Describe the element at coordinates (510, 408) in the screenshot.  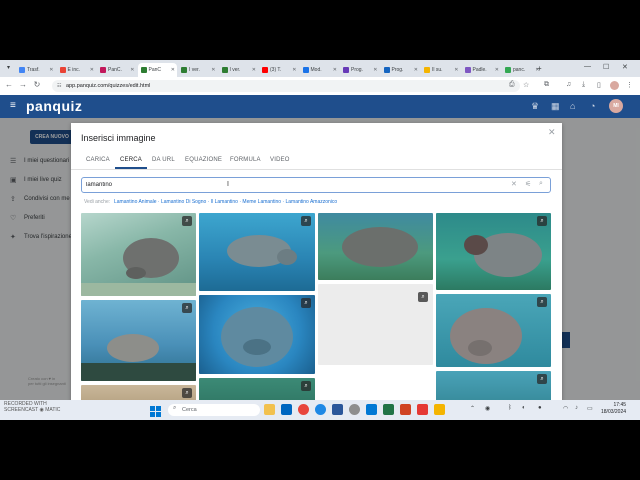
I see `bluetooth-icon: ᛒ` at that location.